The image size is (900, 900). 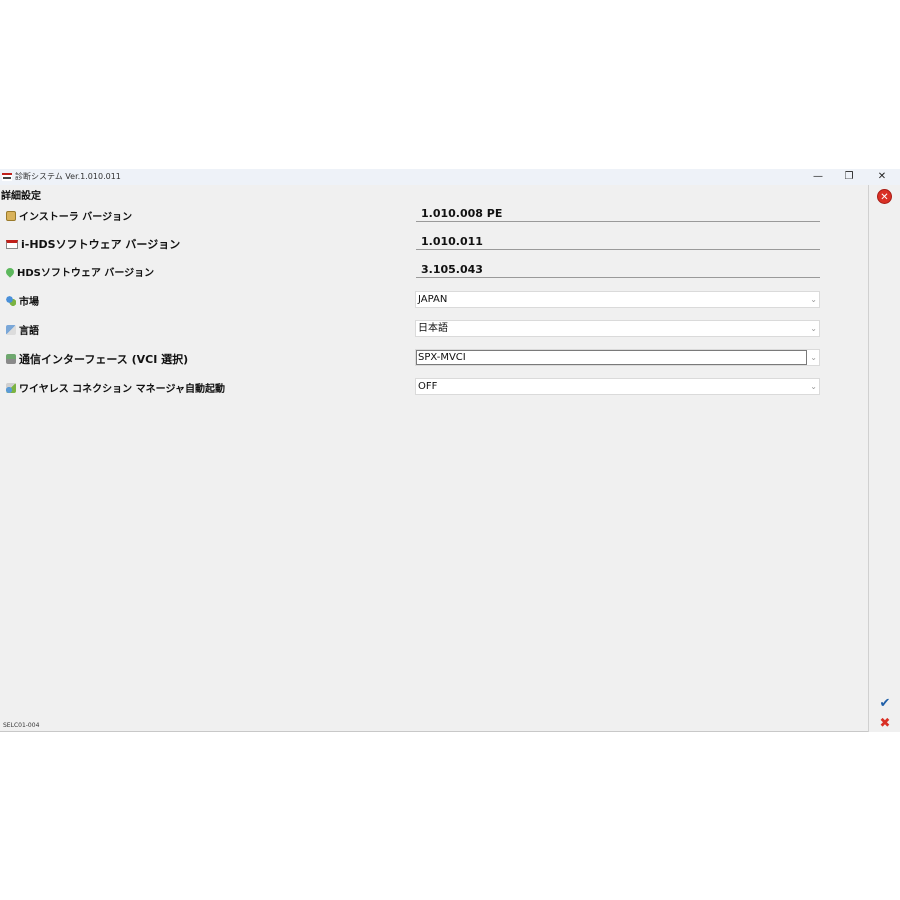 I want to click on wireless-icon, so click(x=11, y=387).